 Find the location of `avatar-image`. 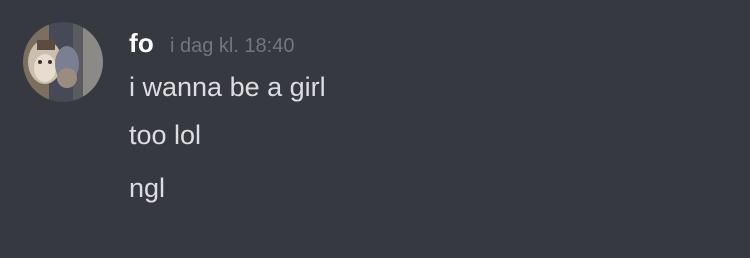

avatar-image is located at coordinates (63, 62).